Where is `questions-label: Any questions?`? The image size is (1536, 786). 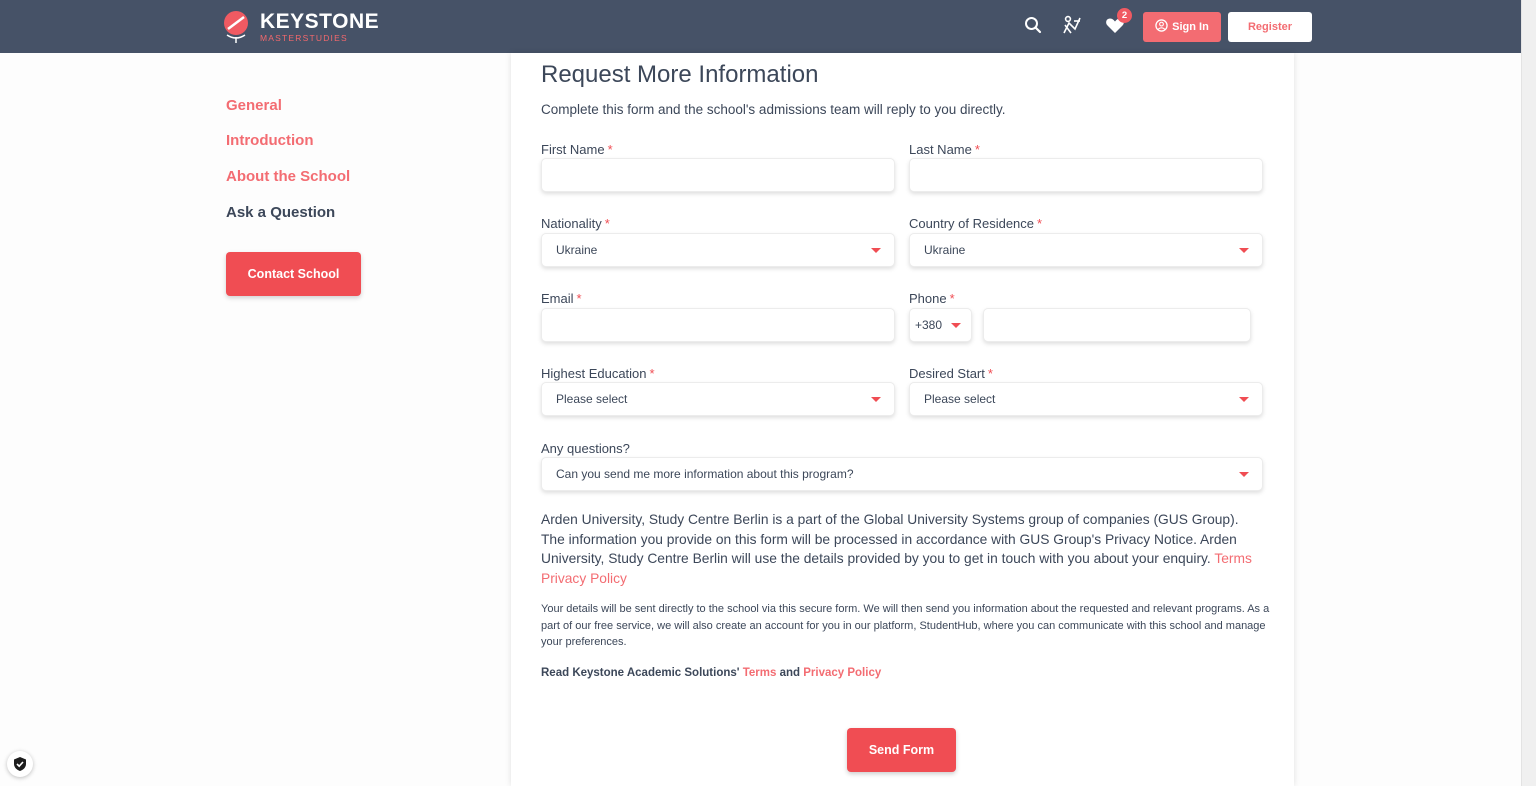 questions-label: Any questions? is located at coordinates (585, 448).